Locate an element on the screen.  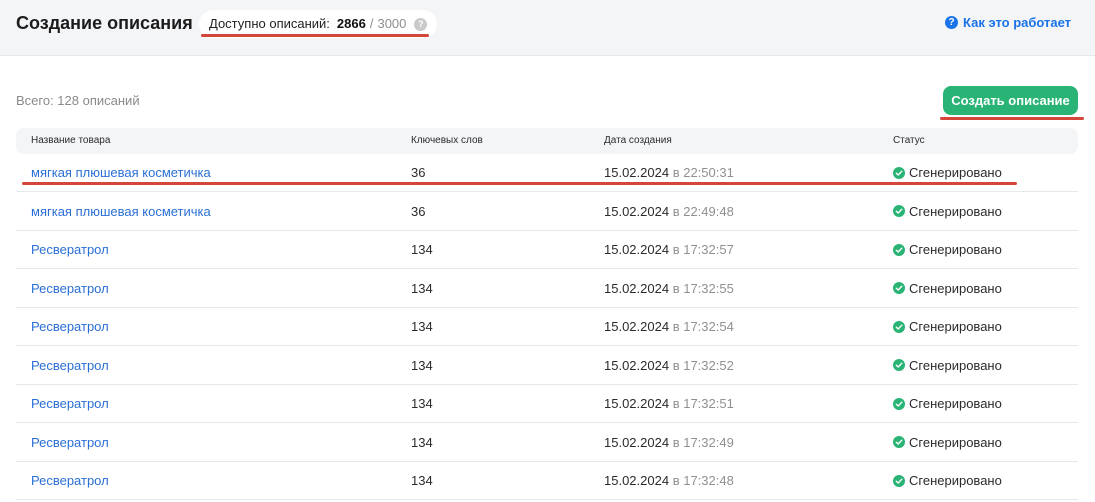
annotation-underline-row is located at coordinates (519, 183).